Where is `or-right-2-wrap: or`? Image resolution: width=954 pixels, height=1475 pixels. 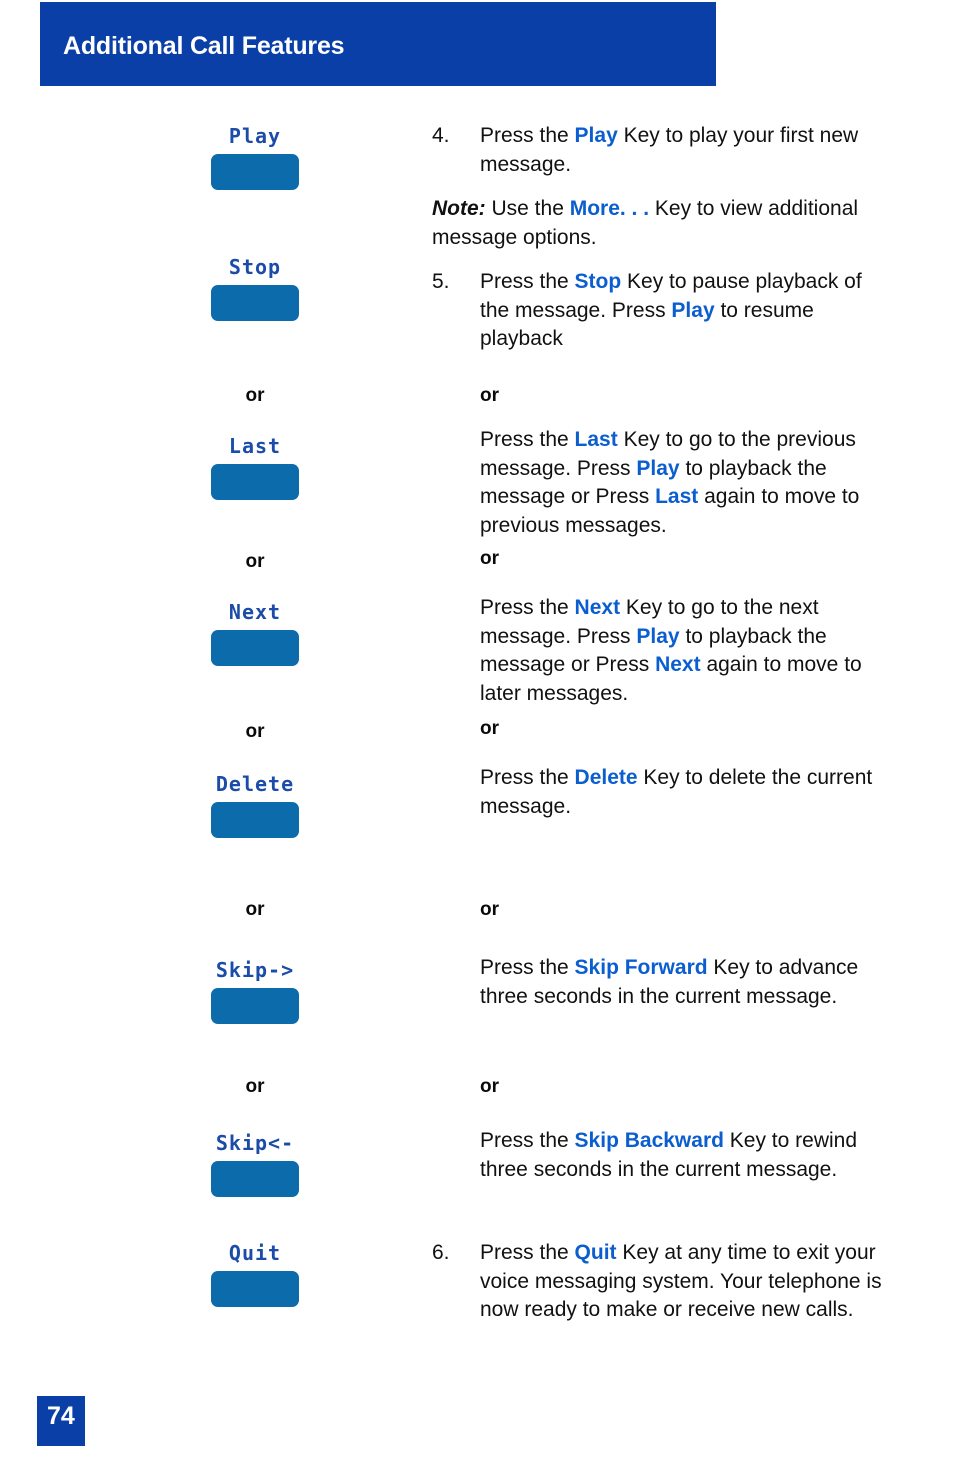 or-right-2-wrap: or is located at coordinates (657, 558).